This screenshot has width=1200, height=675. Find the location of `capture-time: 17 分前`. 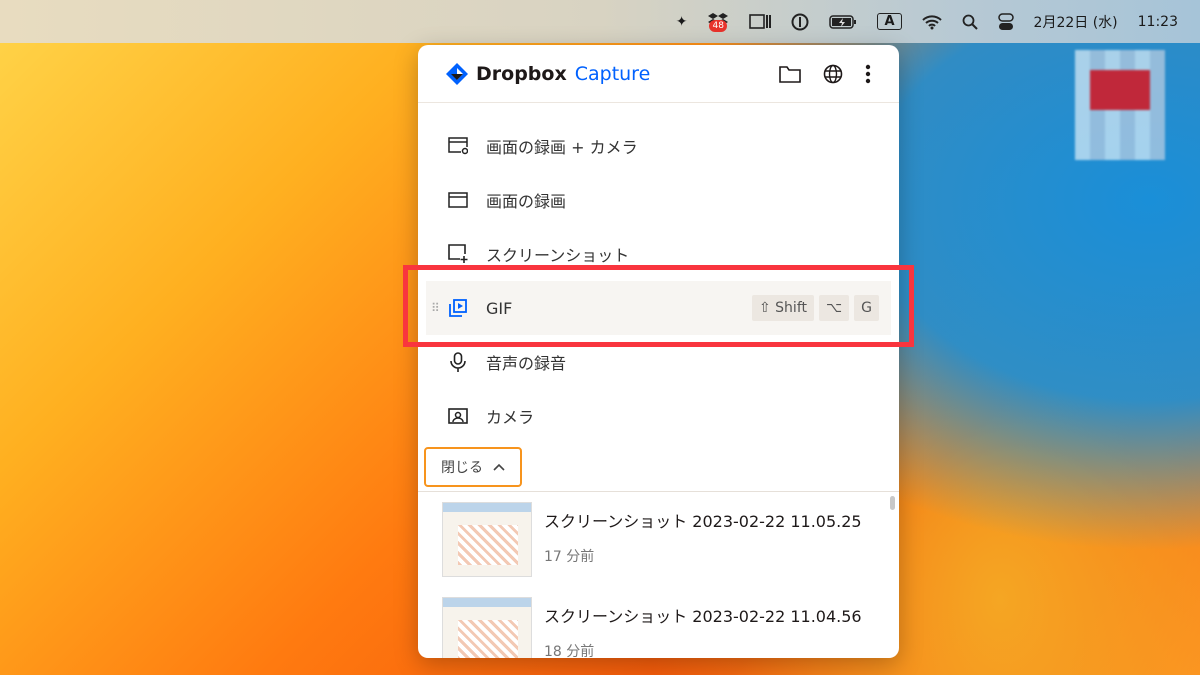

capture-time: 17 分前 is located at coordinates (569, 557).